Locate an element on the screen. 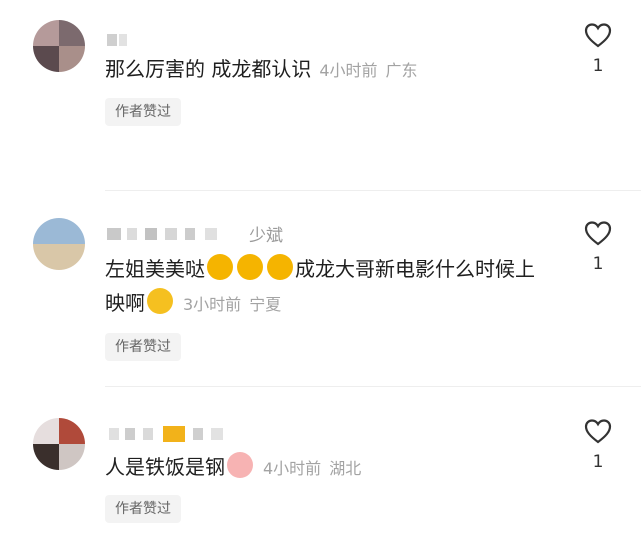 The width and height of the screenshot is (641, 547). comment-location: 湖北 is located at coordinates (345, 468).